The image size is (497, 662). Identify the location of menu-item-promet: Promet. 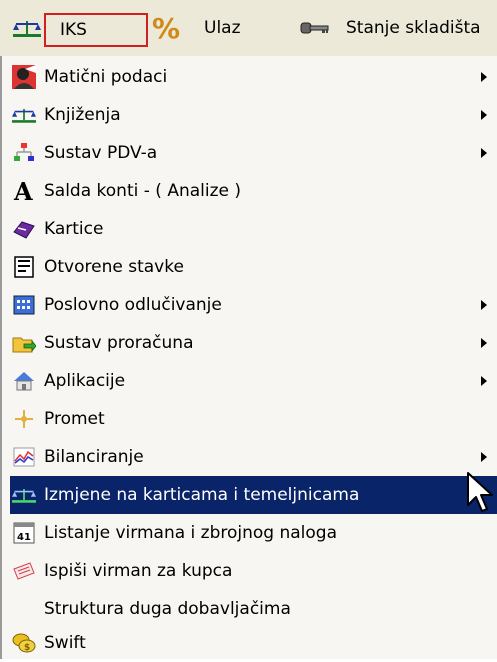
(253, 419).